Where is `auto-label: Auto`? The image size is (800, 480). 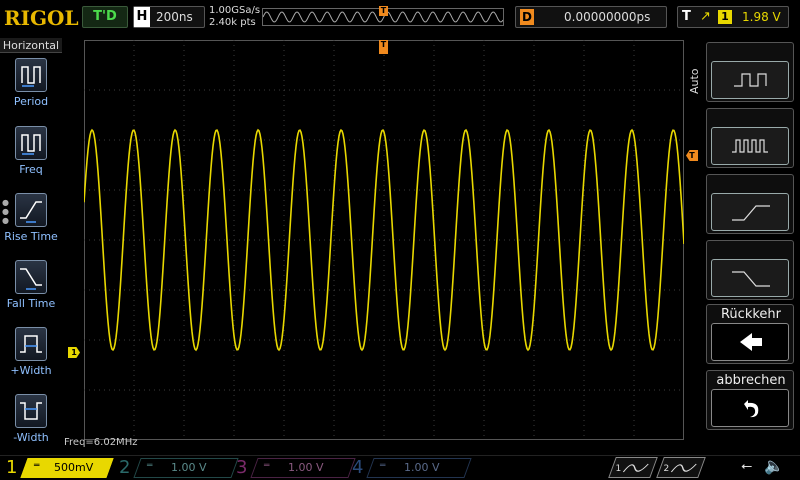 auto-label: Auto is located at coordinates (694, 81).